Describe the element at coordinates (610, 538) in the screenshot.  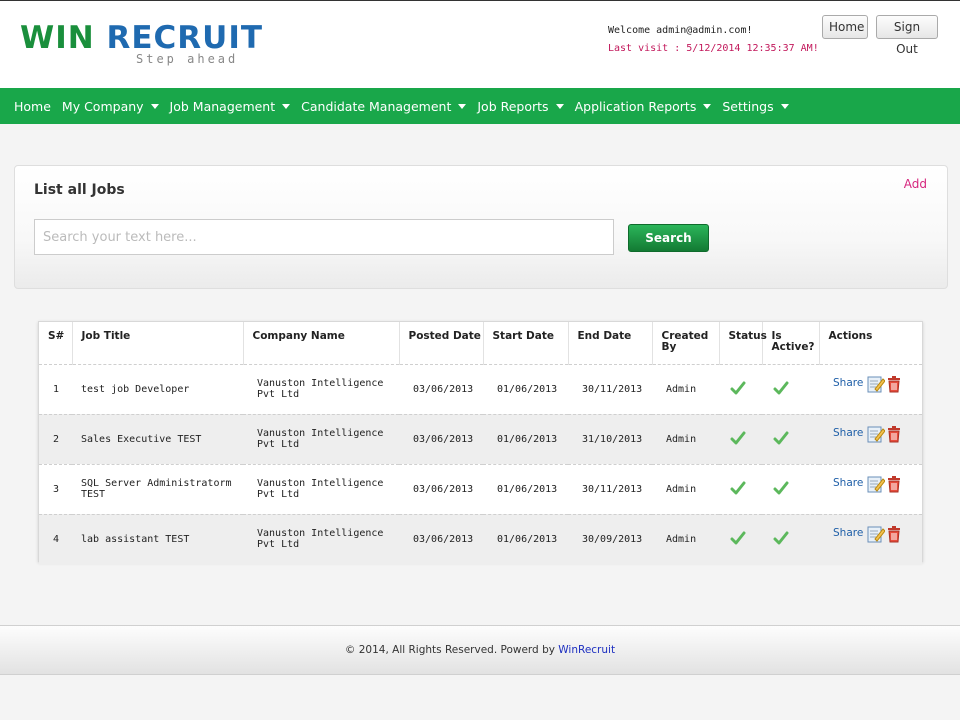
I see `cell-end-date: 30/09/2013` at that location.